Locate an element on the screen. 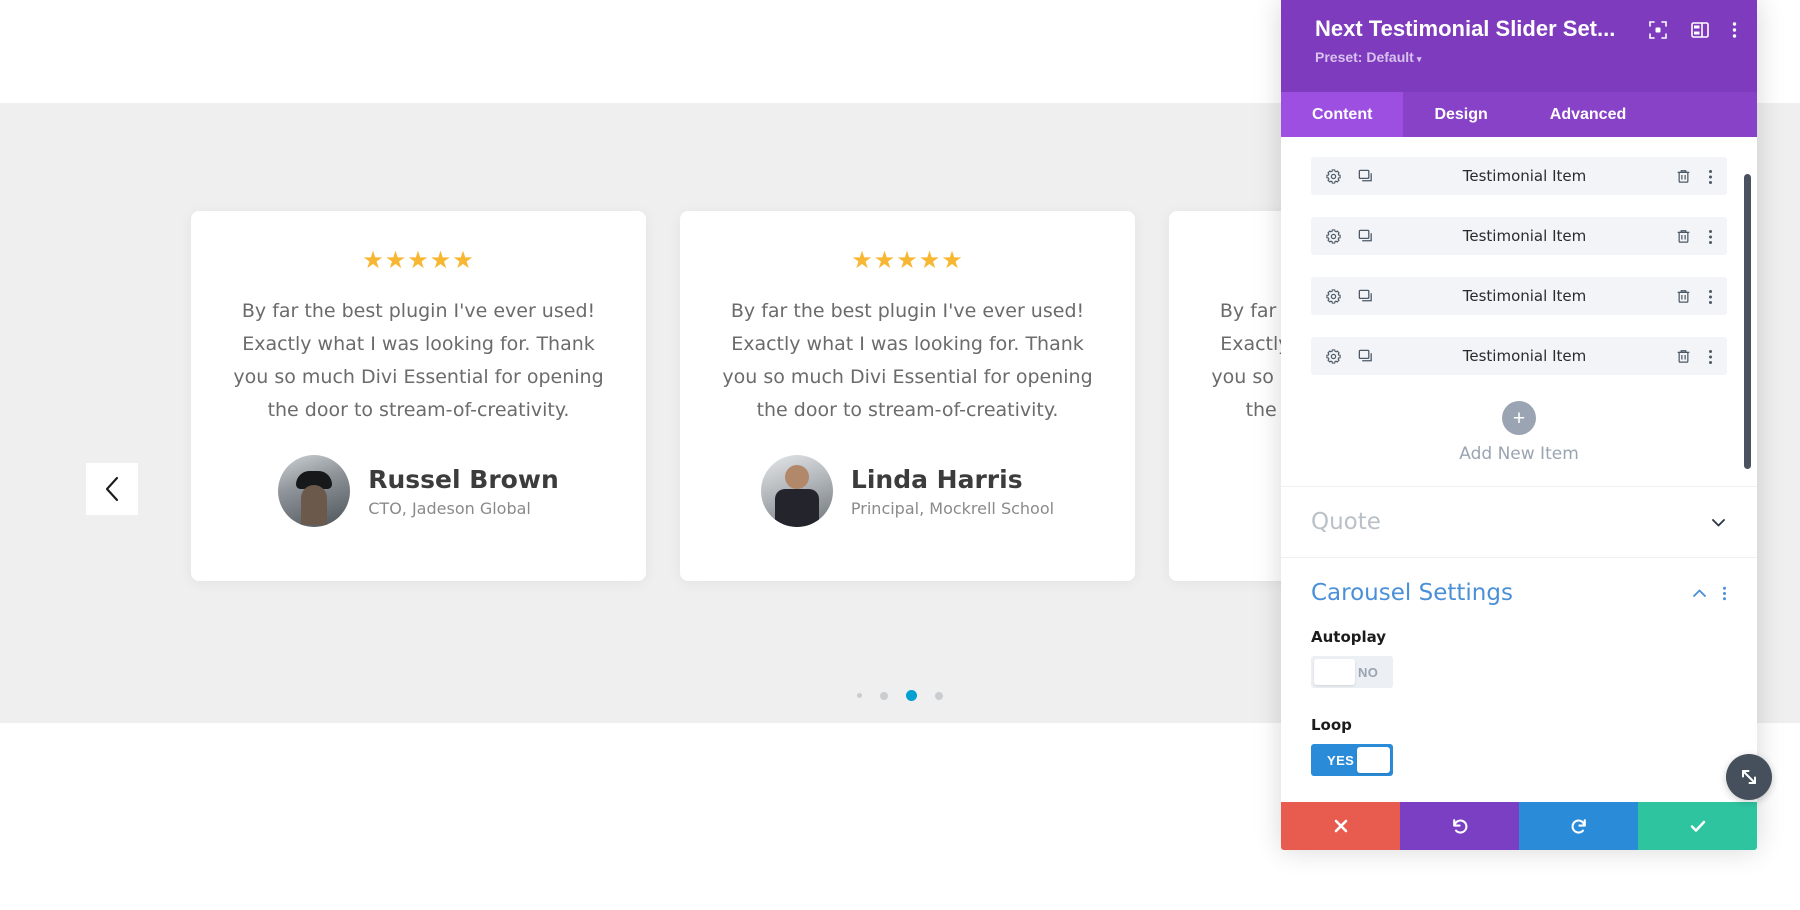  save-button is located at coordinates (1697, 826).